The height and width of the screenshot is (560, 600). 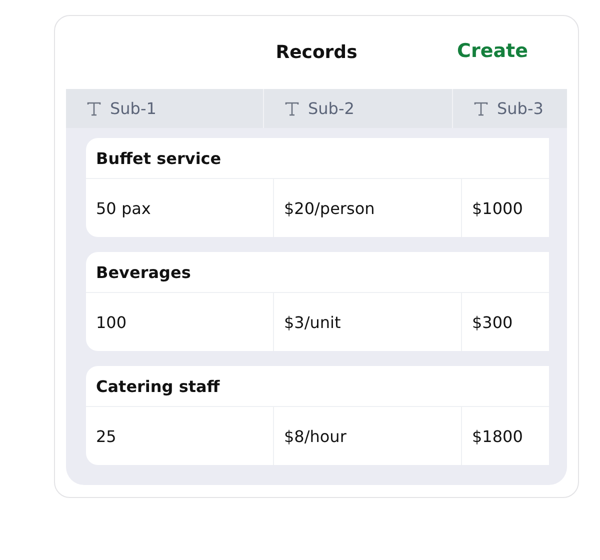 What do you see at coordinates (317, 158) in the screenshot?
I see `record-title: Buffet service` at bounding box center [317, 158].